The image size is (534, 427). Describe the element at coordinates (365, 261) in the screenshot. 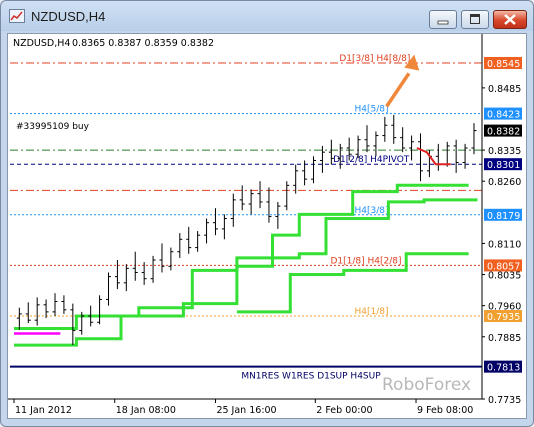

I see `level-label: D1[1/8] H4[2/8]` at that location.